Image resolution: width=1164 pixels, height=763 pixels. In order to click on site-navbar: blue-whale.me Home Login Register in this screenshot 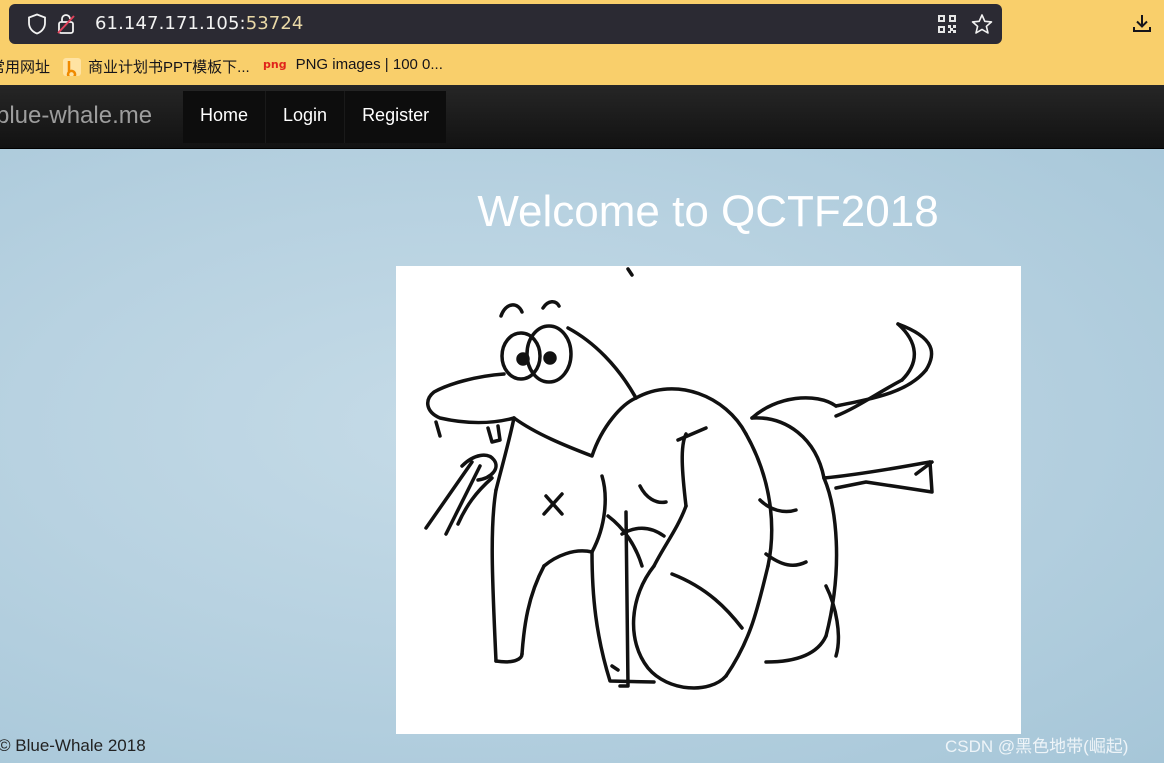, I will do `click(582, 117)`.